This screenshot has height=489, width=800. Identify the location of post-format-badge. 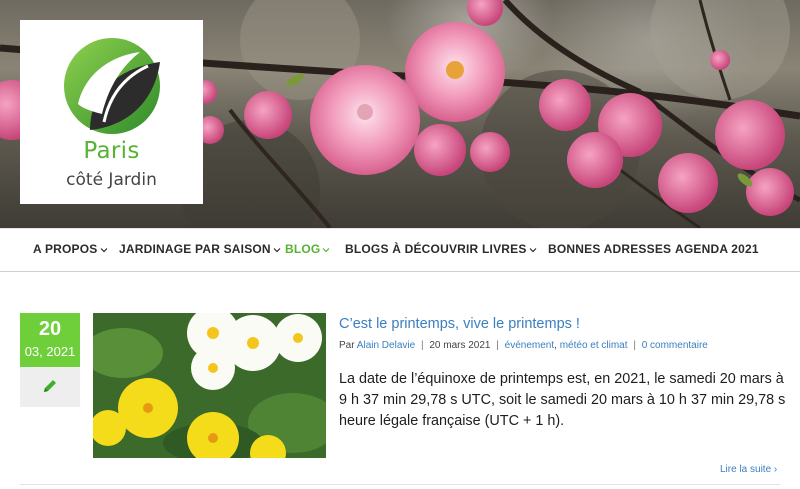
(50, 387).